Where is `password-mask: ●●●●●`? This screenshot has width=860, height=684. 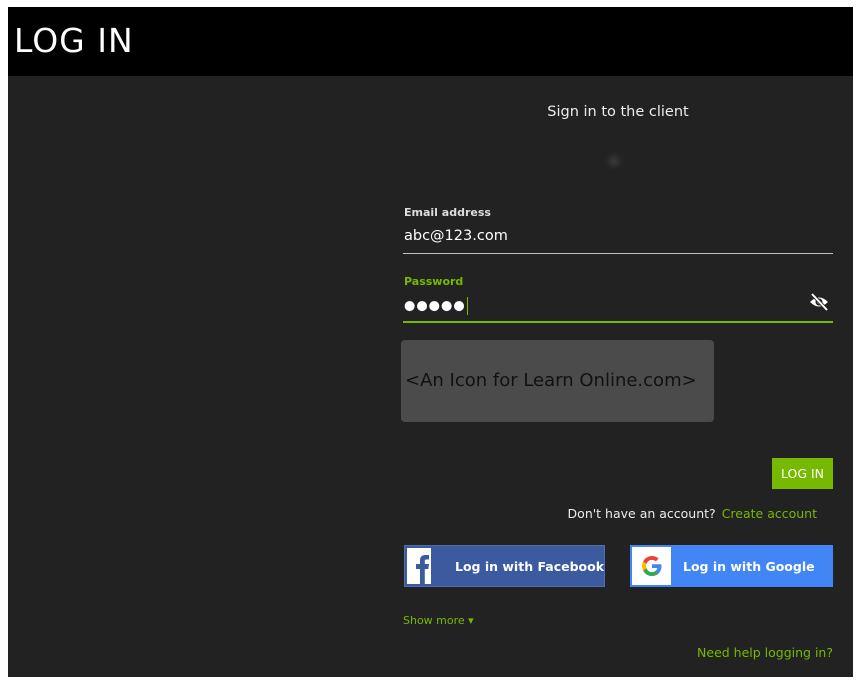 password-mask: ●●●●● is located at coordinates (435, 306).